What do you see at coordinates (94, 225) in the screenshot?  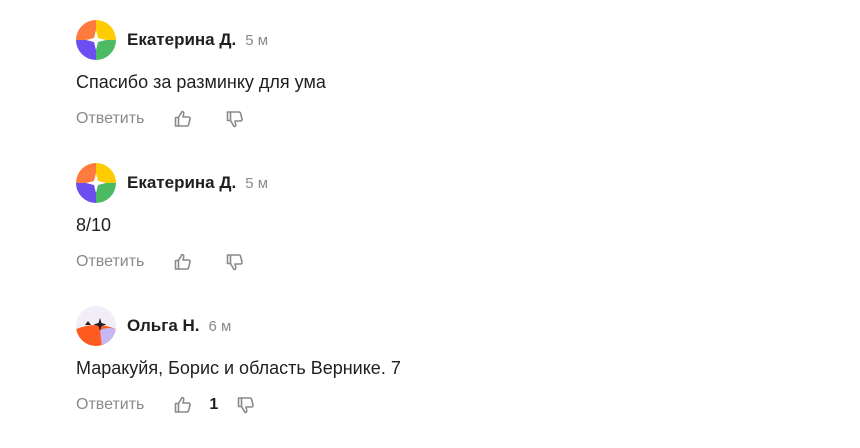 I see `comment-text: 8/10` at bounding box center [94, 225].